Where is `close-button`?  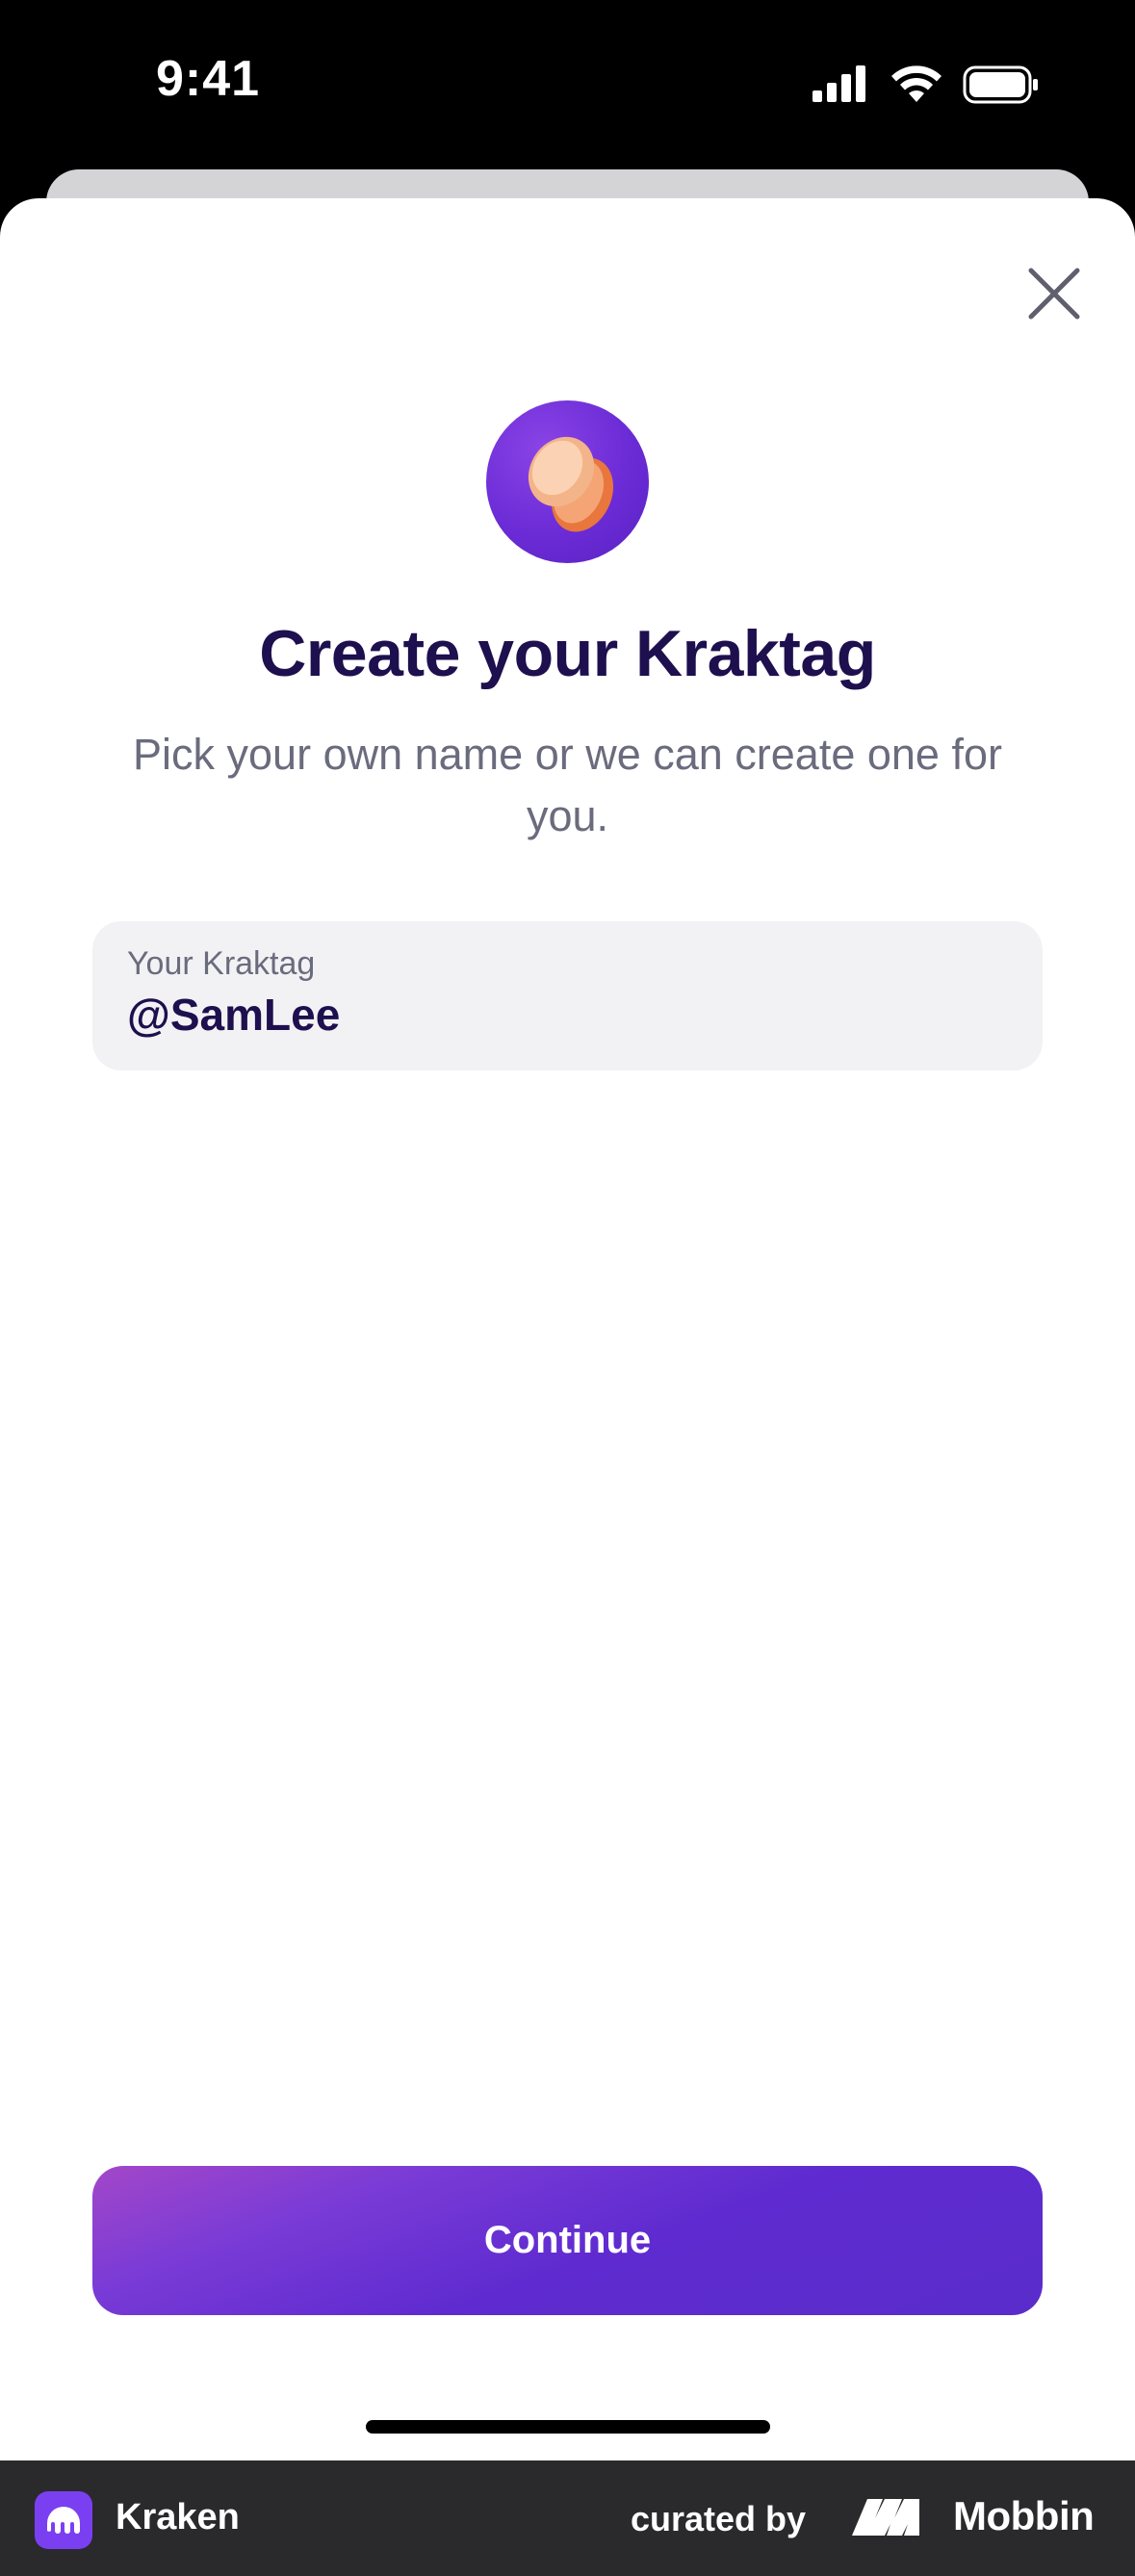 close-button is located at coordinates (1054, 293).